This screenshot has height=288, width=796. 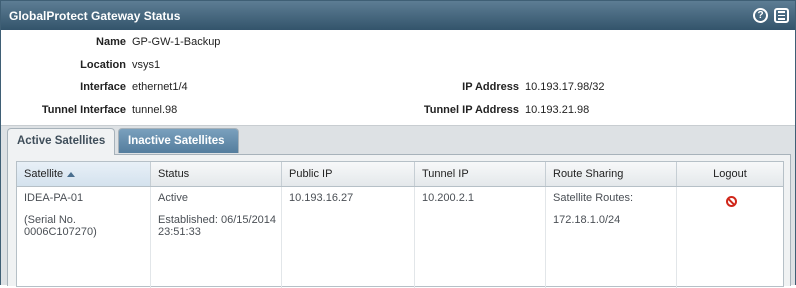 What do you see at coordinates (587, 220) in the screenshot?
I see `route-sharing-value: 172.18.1.0/24` at bounding box center [587, 220].